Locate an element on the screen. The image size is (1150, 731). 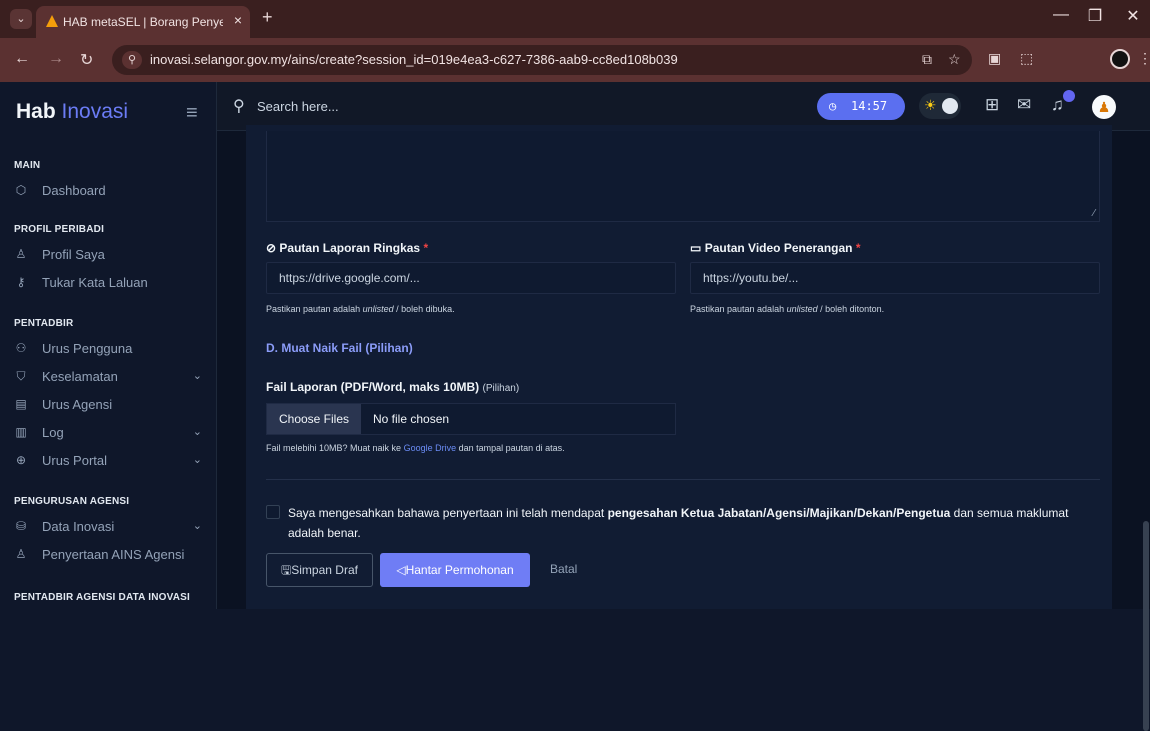
extension-icon: ▣ is located at coordinates (994, 58).